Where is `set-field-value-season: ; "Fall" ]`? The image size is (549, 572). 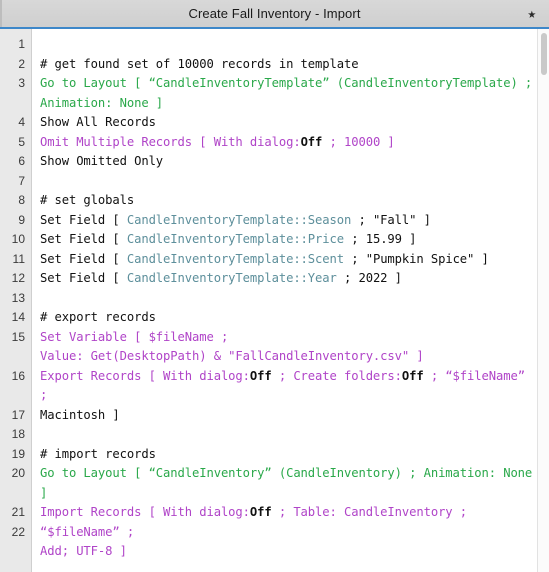 set-field-value-season: ; "Fall" ] is located at coordinates (391, 219).